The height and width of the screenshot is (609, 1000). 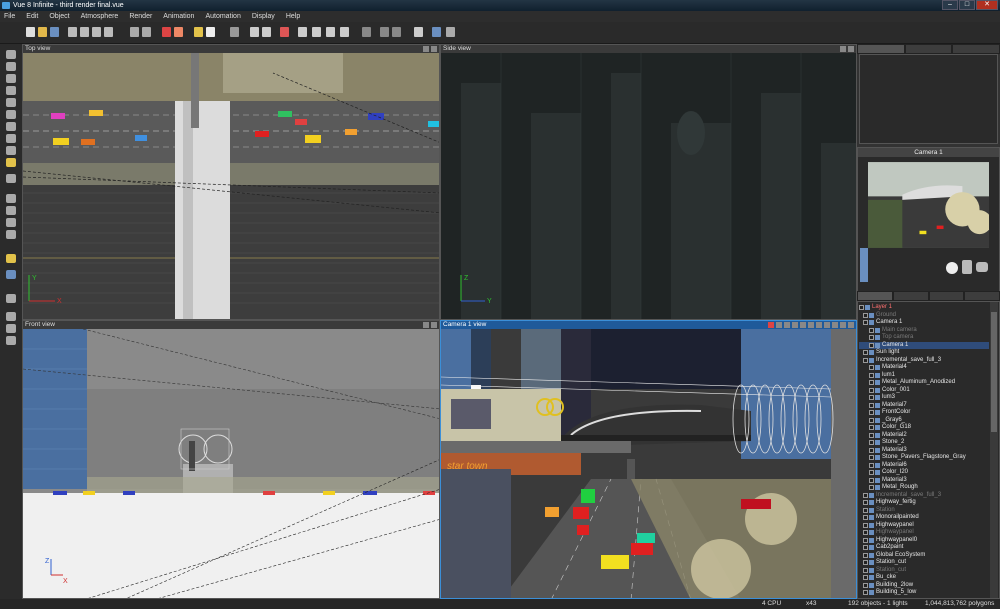 What do you see at coordinates (924, 413) in the screenshot?
I see `world-browser-item: FrontColor` at bounding box center [924, 413].